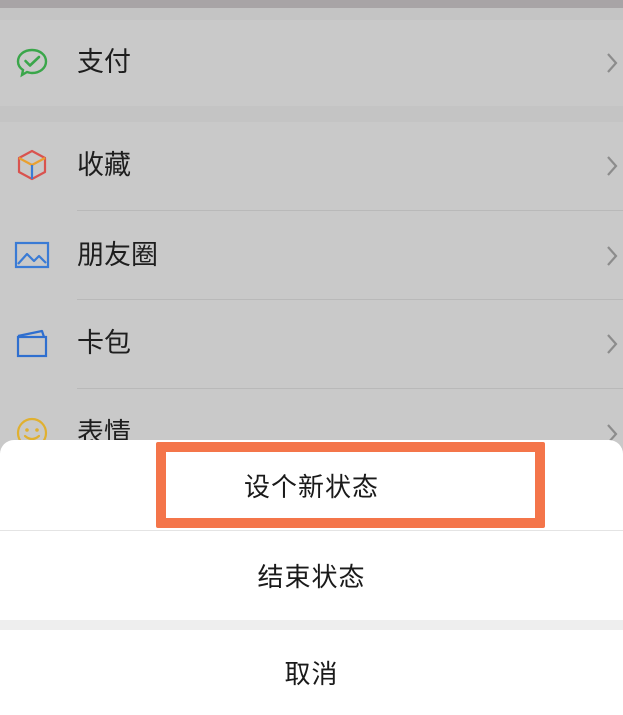  Describe the element at coordinates (32, 343) in the screenshot. I see `card-wallet-icon` at that location.